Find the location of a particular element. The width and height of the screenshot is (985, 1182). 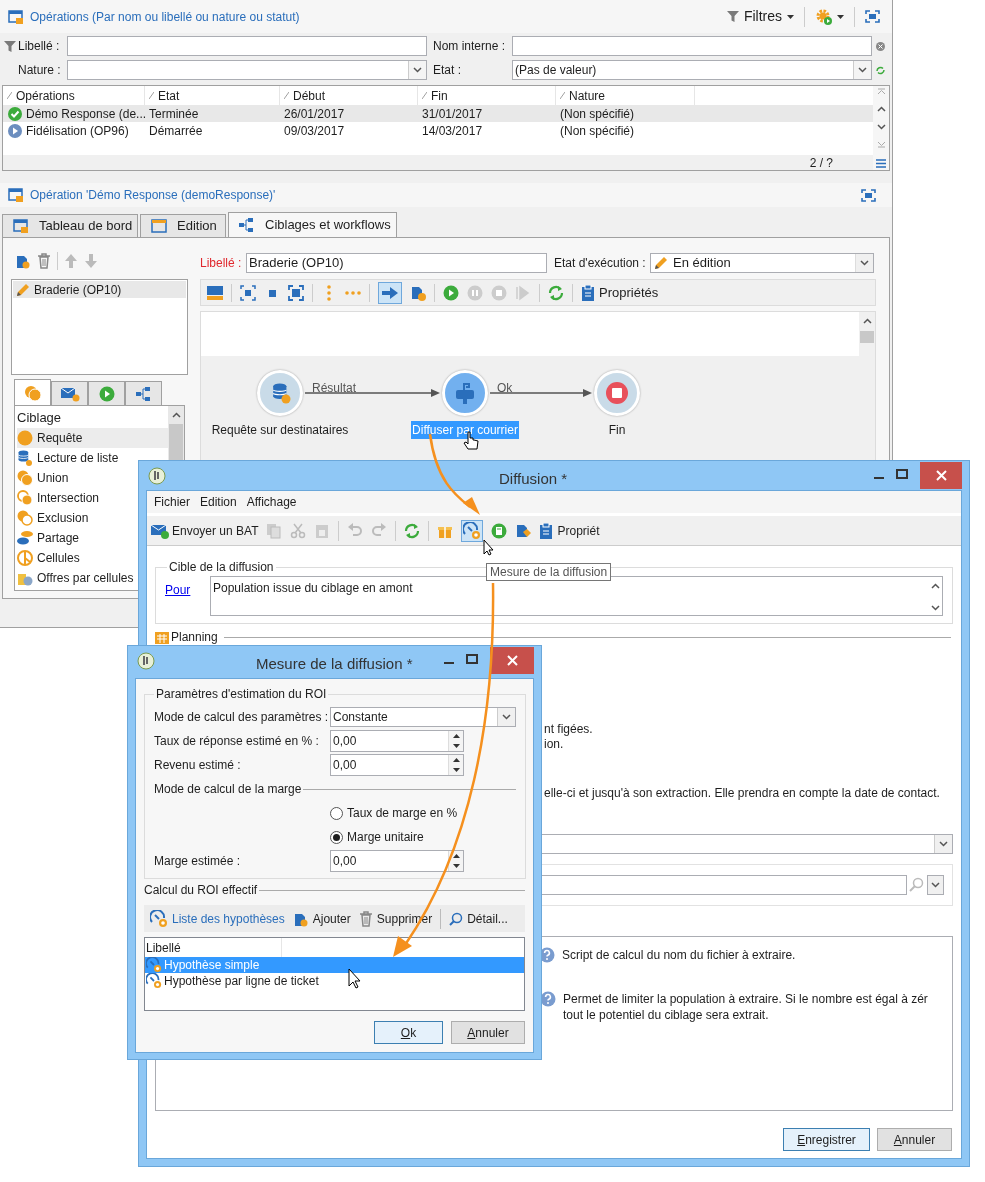

table-cell-text: Démarrée is located at coordinates (176, 131).